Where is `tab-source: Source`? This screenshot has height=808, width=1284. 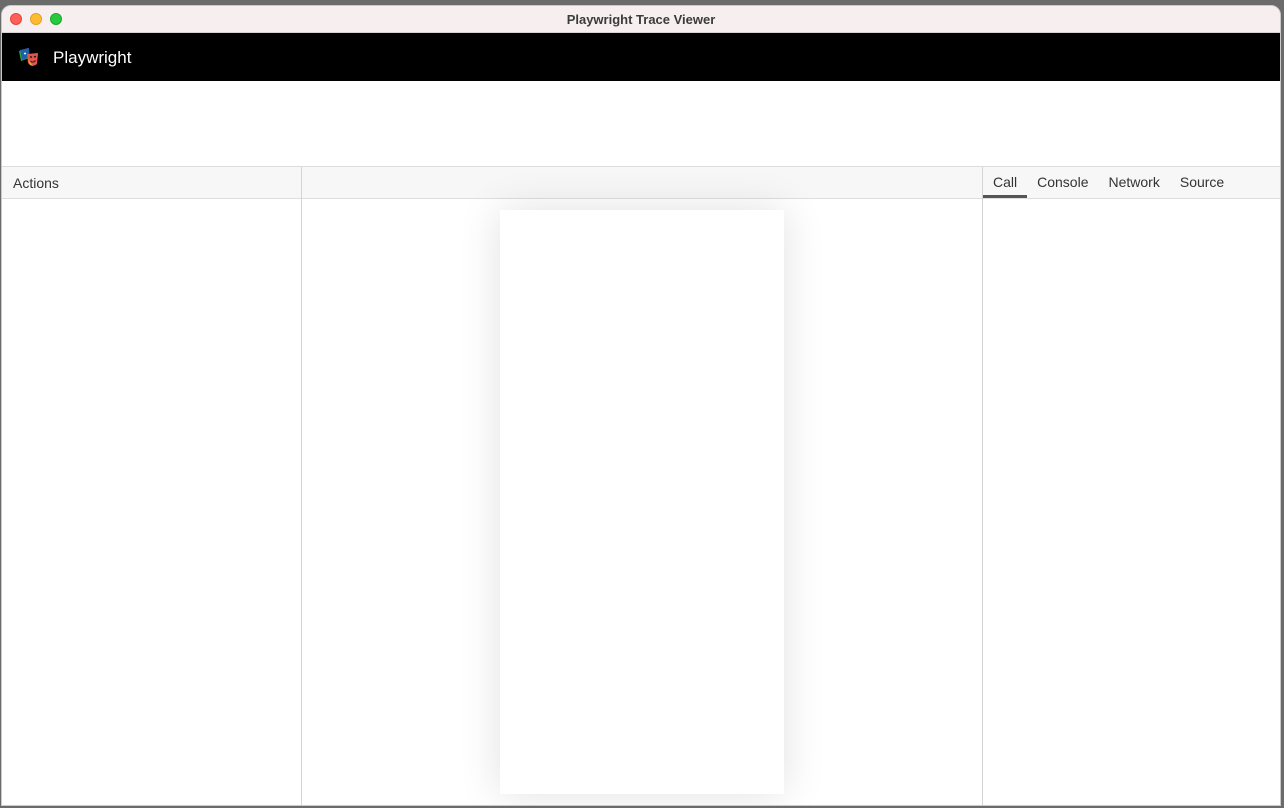 tab-source: Source is located at coordinates (1202, 182).